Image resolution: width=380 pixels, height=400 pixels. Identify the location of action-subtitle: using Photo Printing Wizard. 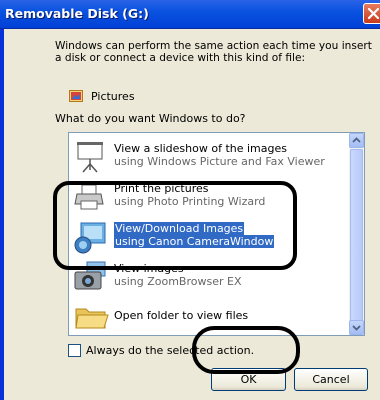
(190, 201).